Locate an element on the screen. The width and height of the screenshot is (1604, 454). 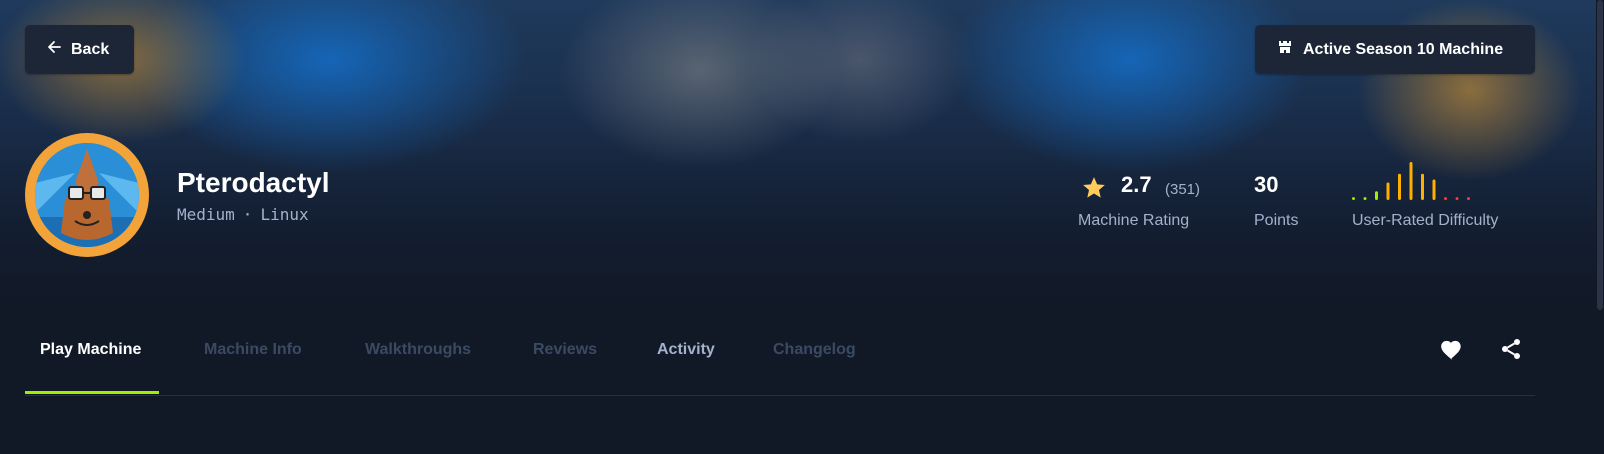
difficulty-chart is located at coordinates (1411, 181).